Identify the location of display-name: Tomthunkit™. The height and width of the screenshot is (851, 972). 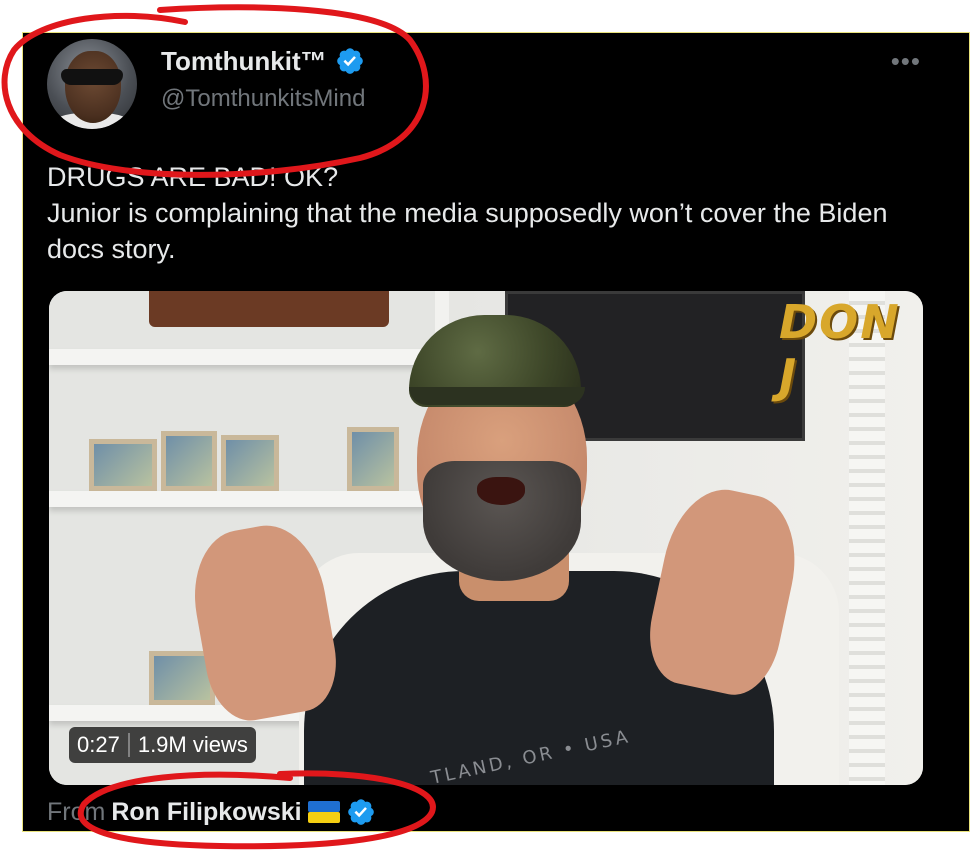
(244, 61).